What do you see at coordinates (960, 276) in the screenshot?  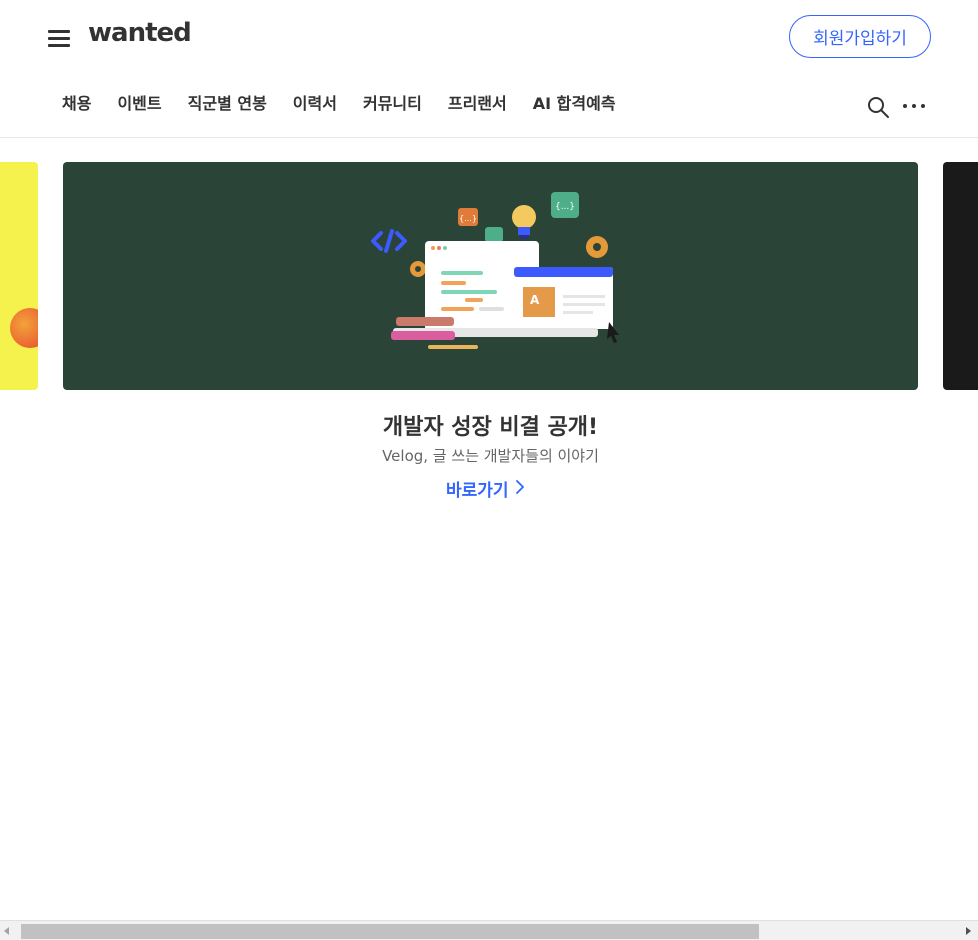 I see `carousel-next-slide` at bounding box center [960, 276].